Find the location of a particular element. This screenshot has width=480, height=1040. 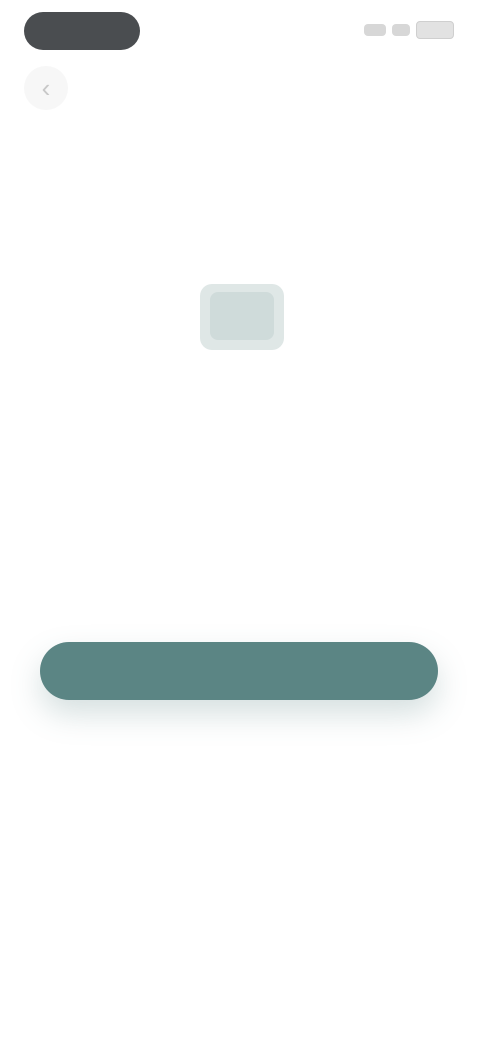

battery-icon is located at coordinates (435, 30).